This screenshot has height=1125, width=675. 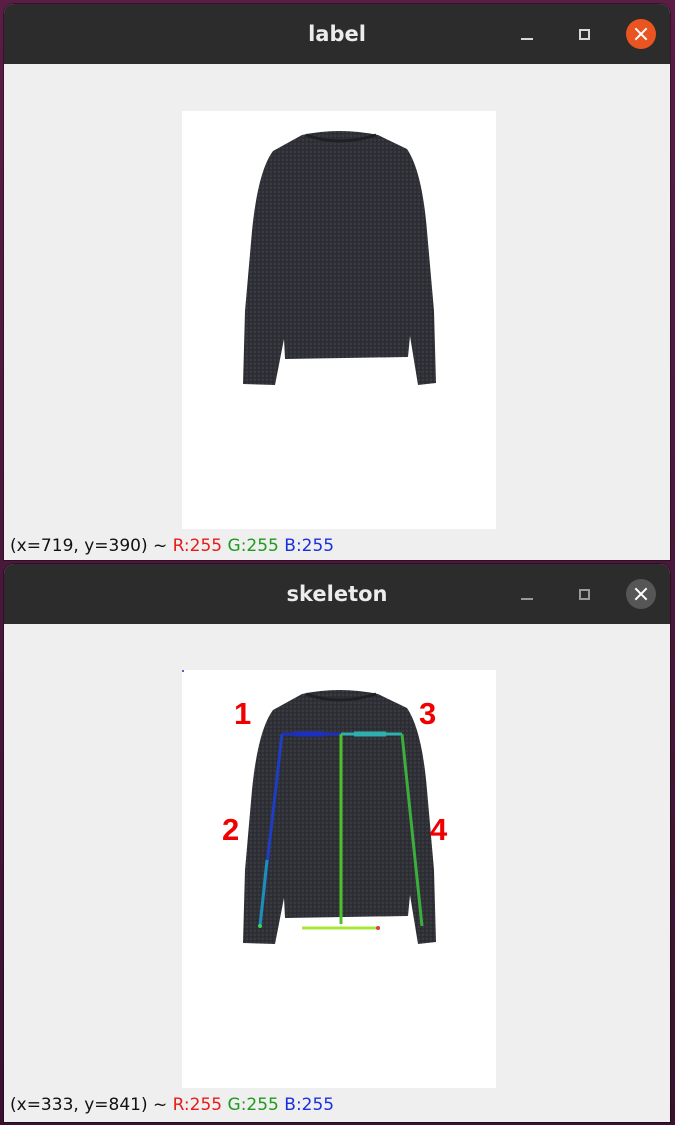 What do you see at coordinates (91, 1105) in the screenshot?
I see `cursor-coords: (x=333, y=841) ~` at bounding box center [91, 1105].